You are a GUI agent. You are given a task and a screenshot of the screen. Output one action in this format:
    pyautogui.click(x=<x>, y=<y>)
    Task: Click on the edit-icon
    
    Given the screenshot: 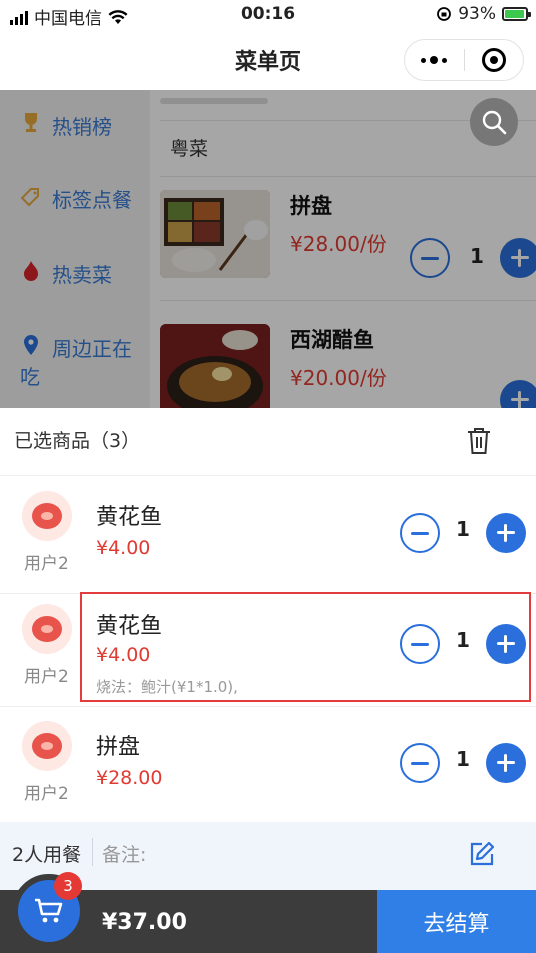 What is the action you would take?
    pyautogui.click(x=482, y=853)
    